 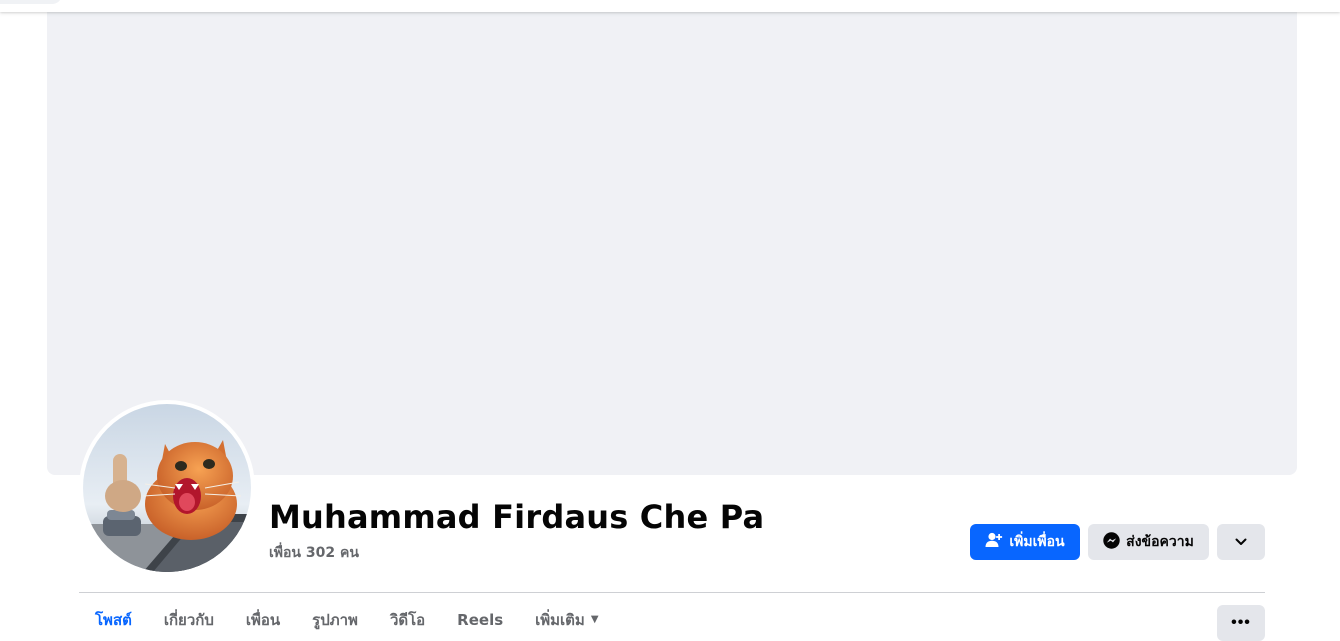 What do you see at coordinates (1037, 542) in the screenshot?
I see `add-friend-label: เพิ่มเพื่อน` at bounding box center [1037, 542].